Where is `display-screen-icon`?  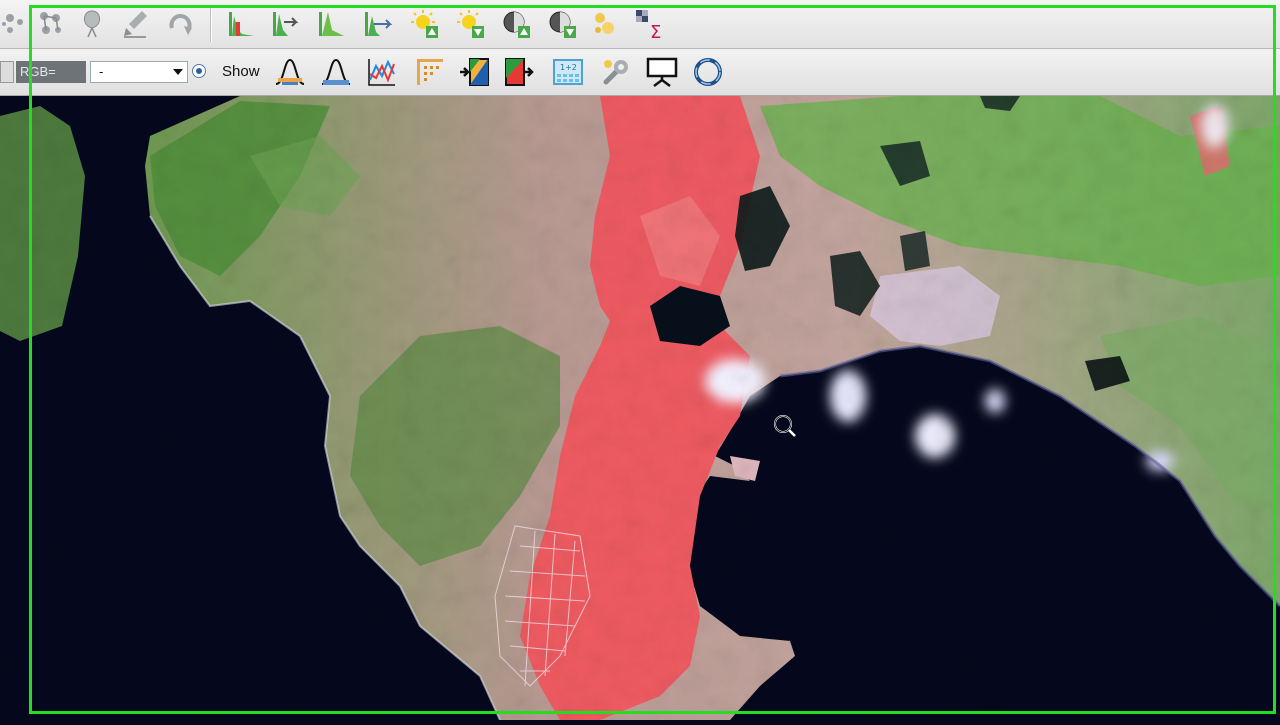 display-screen-icon is located at coordinates (662, 72).